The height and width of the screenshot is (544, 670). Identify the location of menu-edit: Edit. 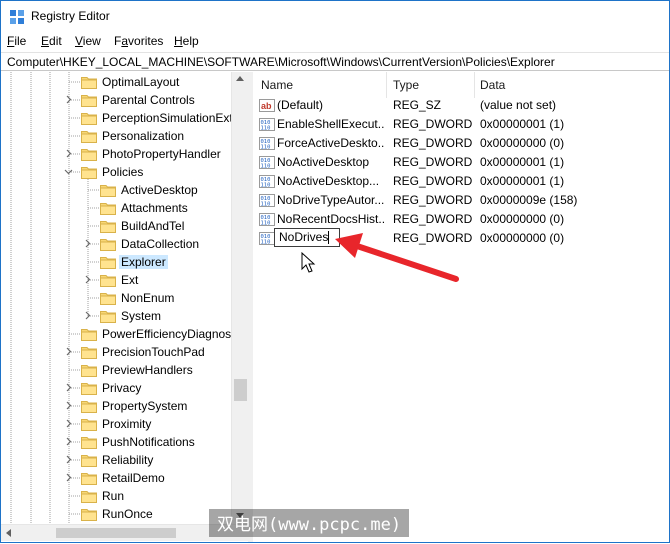
(51, 41).